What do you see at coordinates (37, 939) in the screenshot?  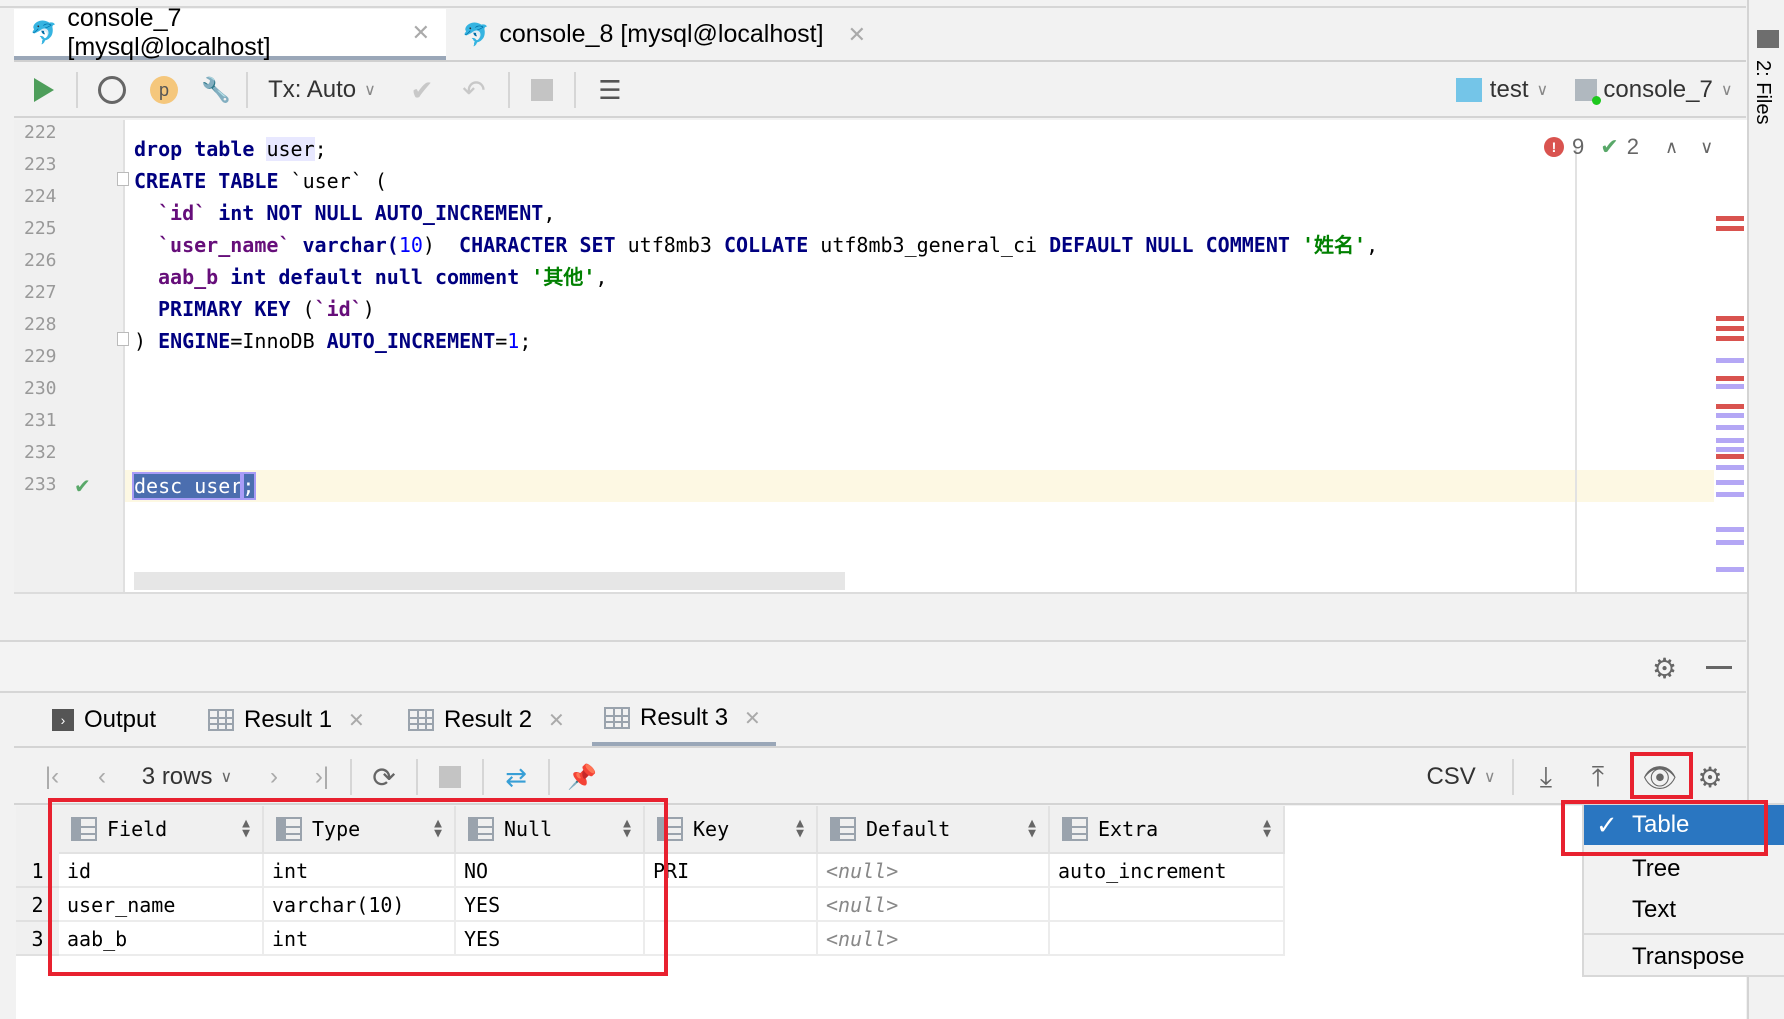 I see `row-number: 3` at bounding box center [37, 939].